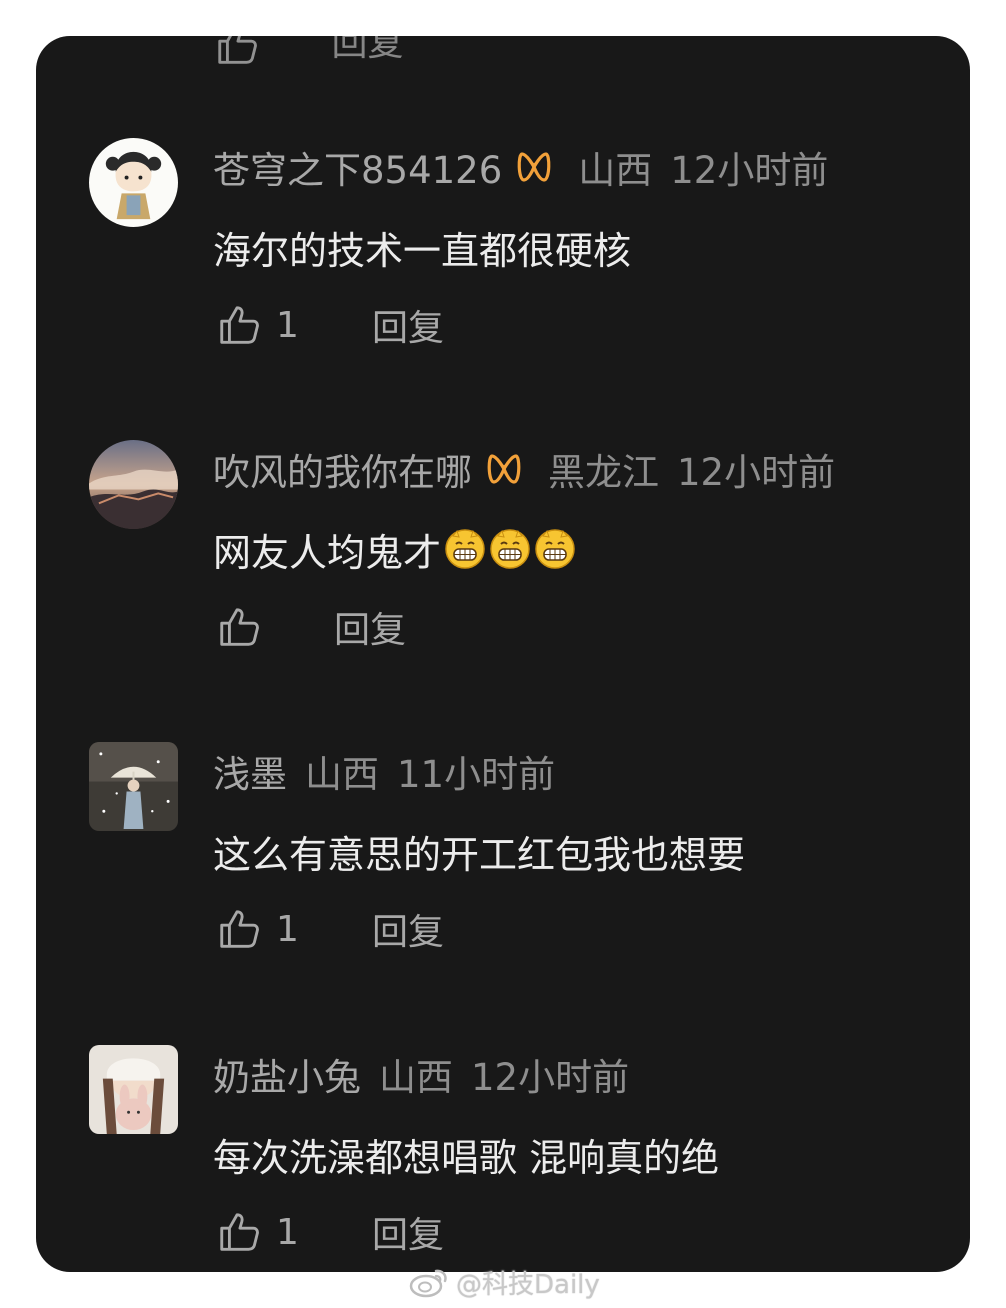 Image resolution: width=1006 pixels, height=1308 pixels. I want to click on comment-text-row: 网友人均鬼才, so click(394, 549).